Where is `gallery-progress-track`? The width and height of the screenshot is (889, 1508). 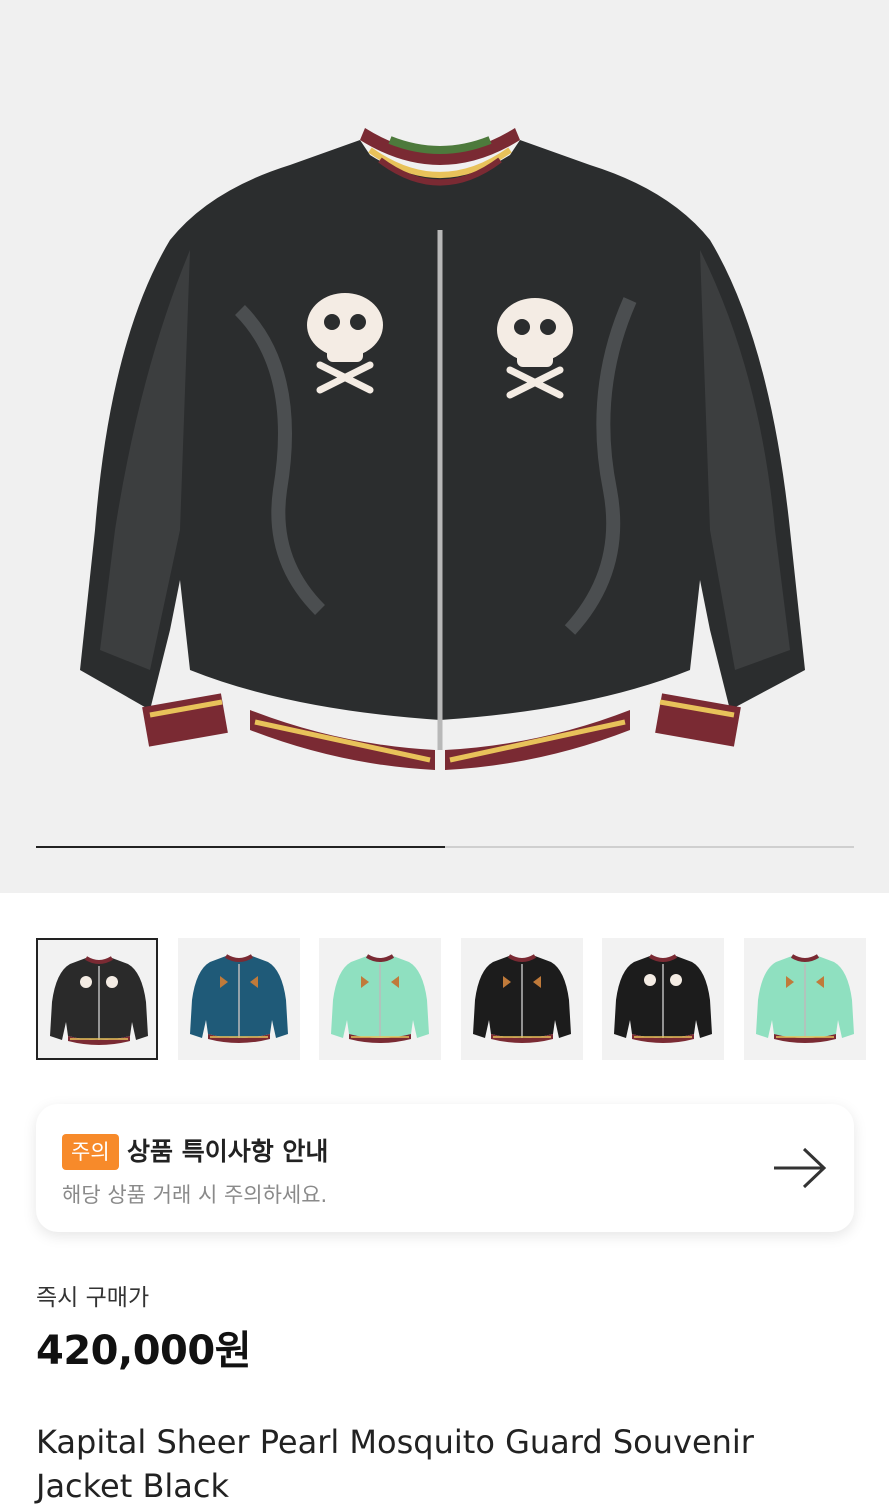
gallery-progress-track is located at coordinates (445, 847).